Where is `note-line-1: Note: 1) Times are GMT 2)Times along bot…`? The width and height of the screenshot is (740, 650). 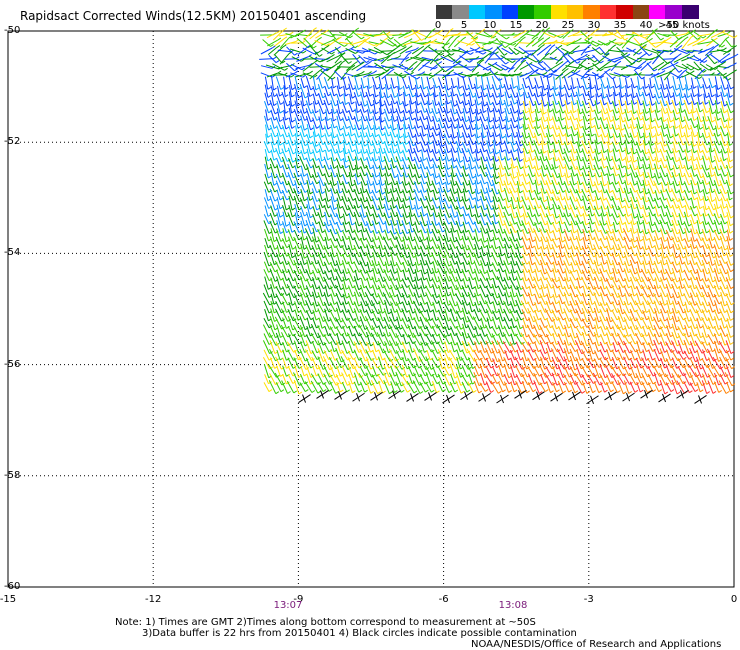
note-line-1: Note: 1) Times are GMT 2)Times along bot… is located at coordinates (325, 622).